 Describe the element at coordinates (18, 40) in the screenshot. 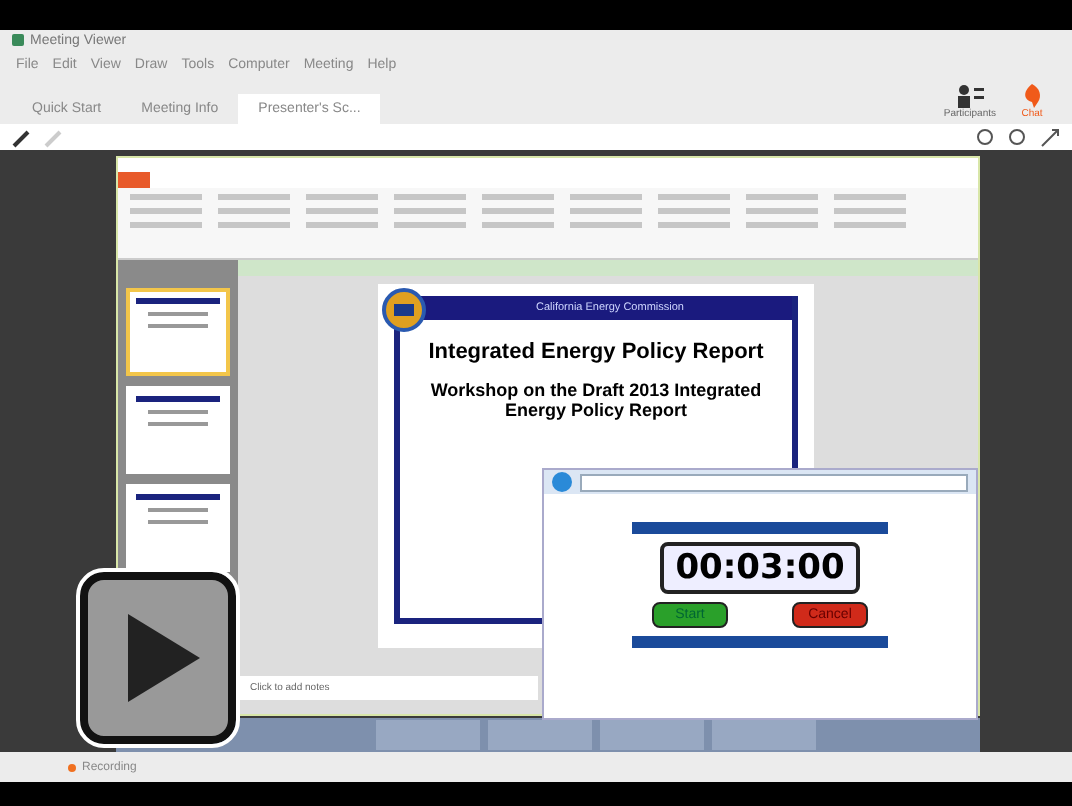

I see `app-icon` at that location.